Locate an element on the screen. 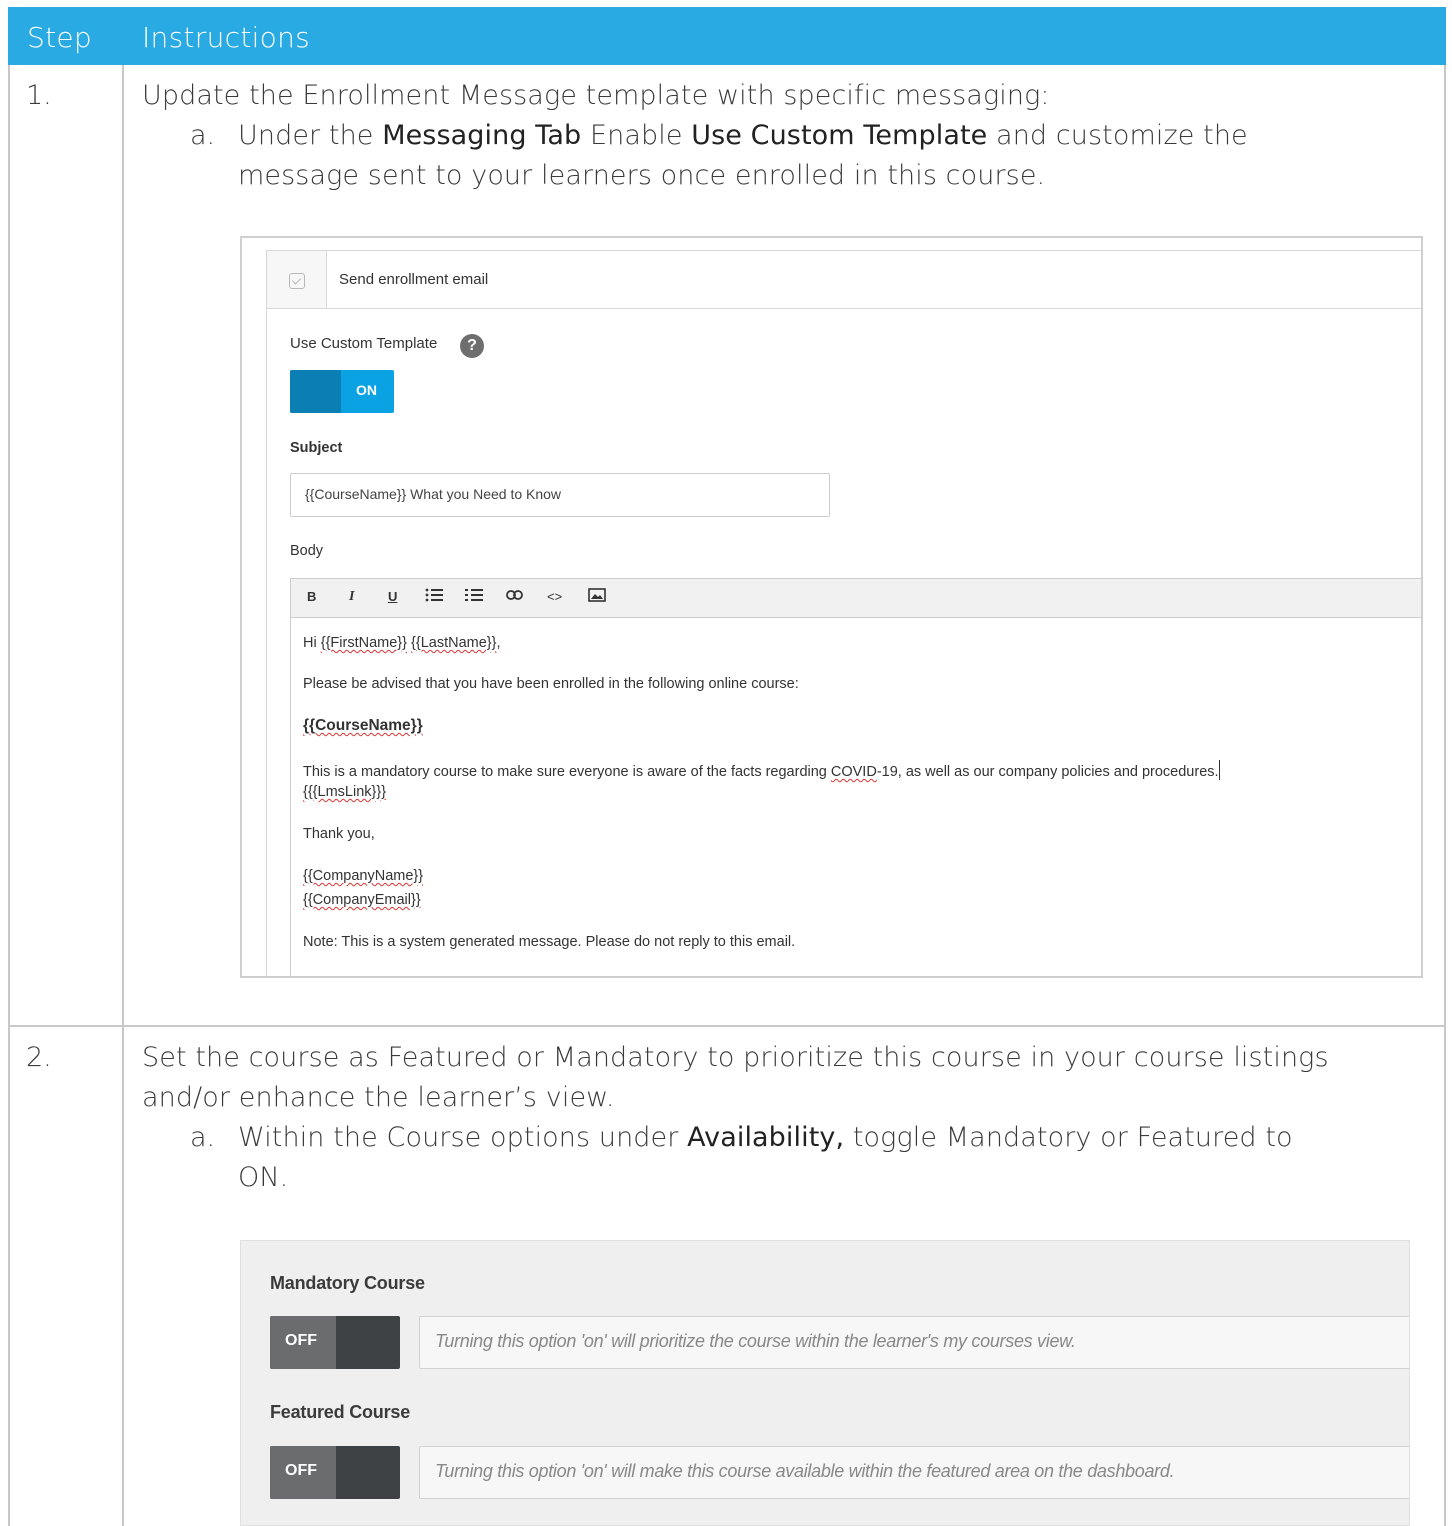 The height and width of the screenshot is (1526, 1452). bulleted-list-icon is located at coordinates (434, 596).